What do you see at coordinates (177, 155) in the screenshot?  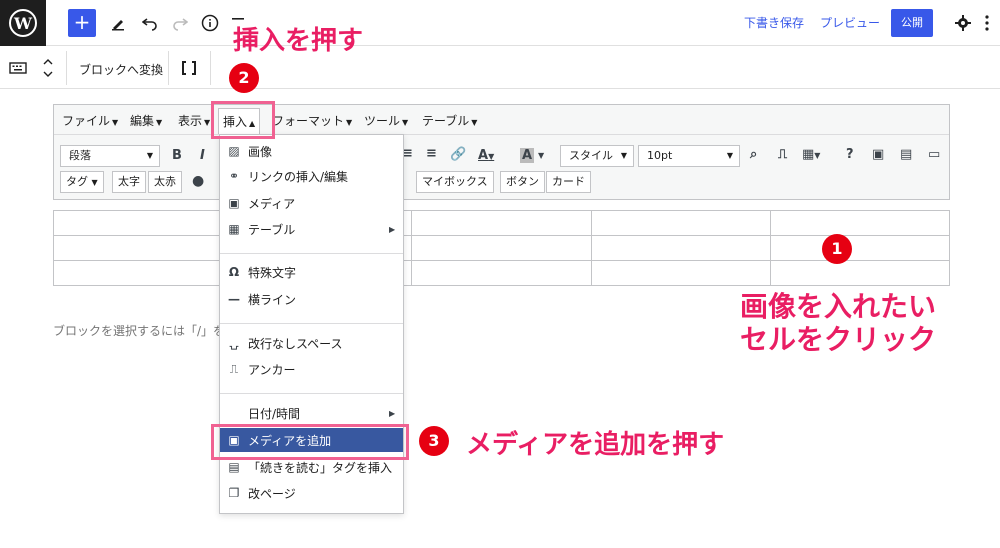 I see `bold-icon: B` at bounding box center [177, 155].